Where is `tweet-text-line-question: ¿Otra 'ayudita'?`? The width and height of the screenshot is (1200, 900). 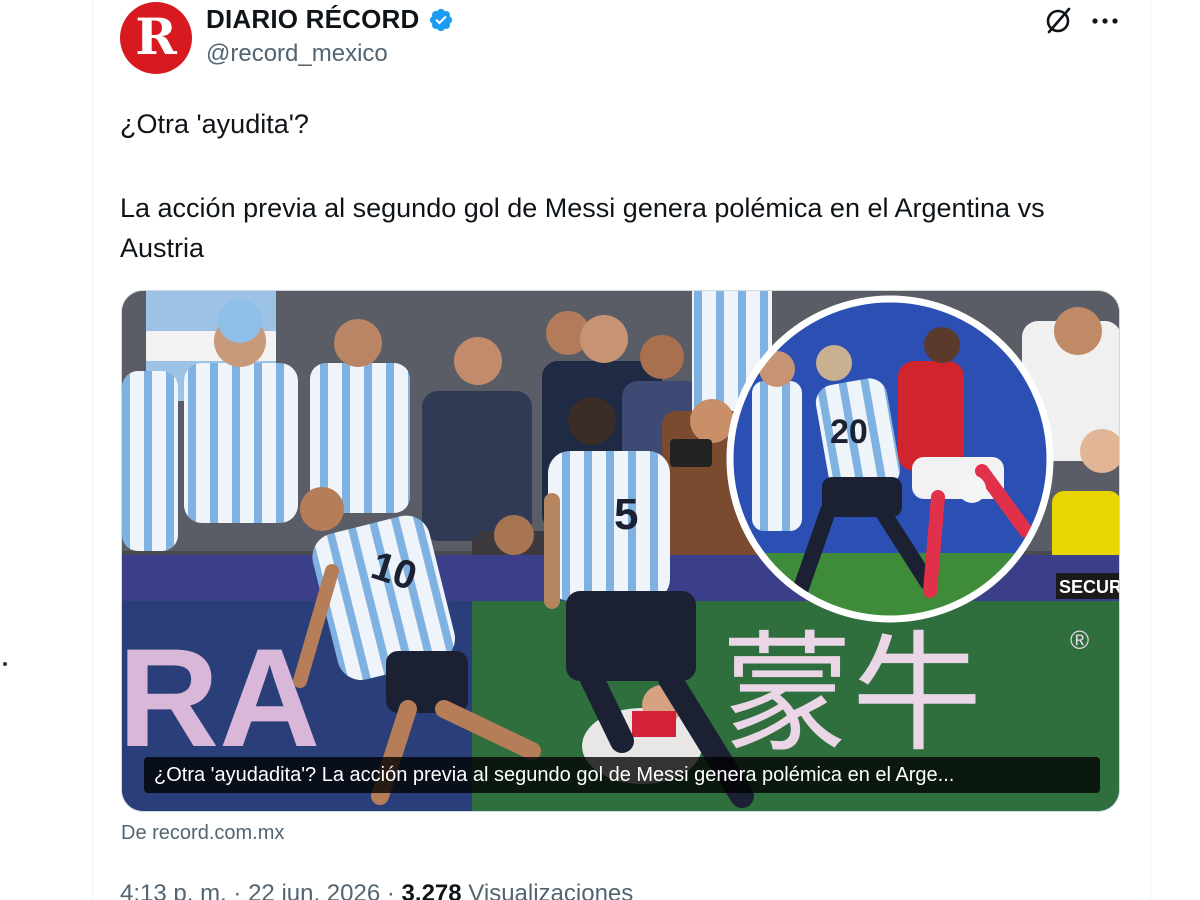 tweet-text-line-question: ¿Otra 'ayudita'? is located at coordinates (214, 124).